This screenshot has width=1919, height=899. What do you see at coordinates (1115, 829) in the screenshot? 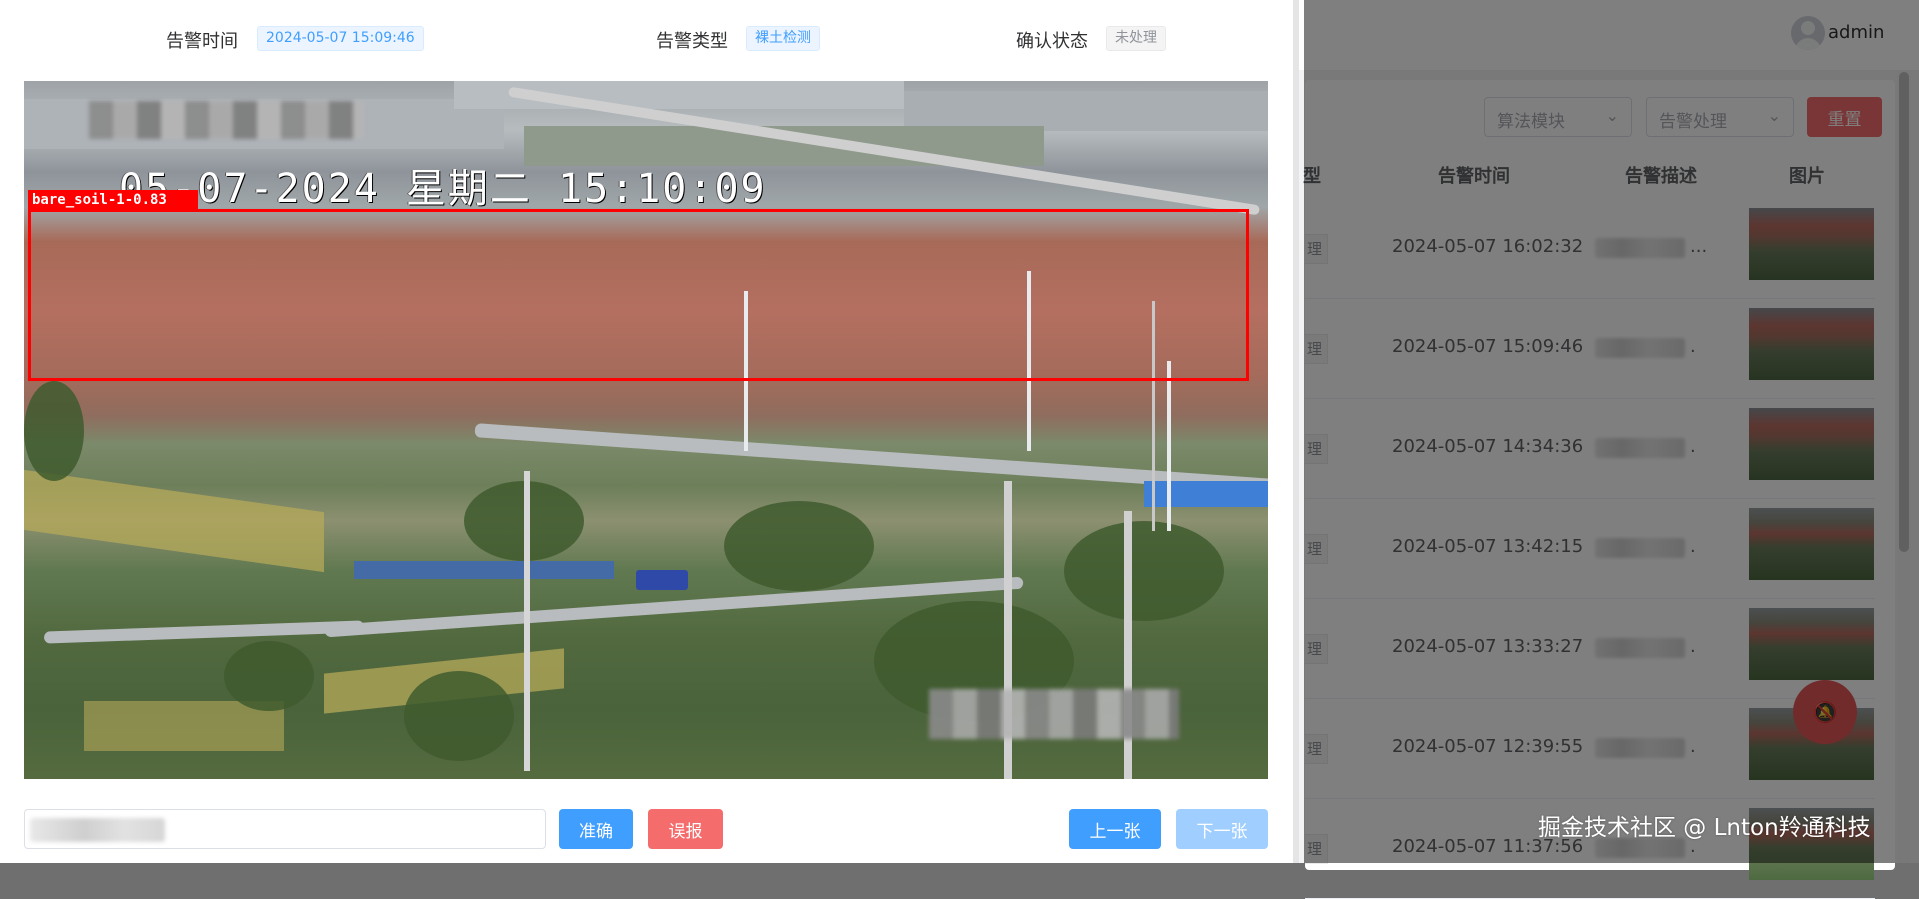
I see `previous-button: 上一张` at bounding box center [1115, 829].